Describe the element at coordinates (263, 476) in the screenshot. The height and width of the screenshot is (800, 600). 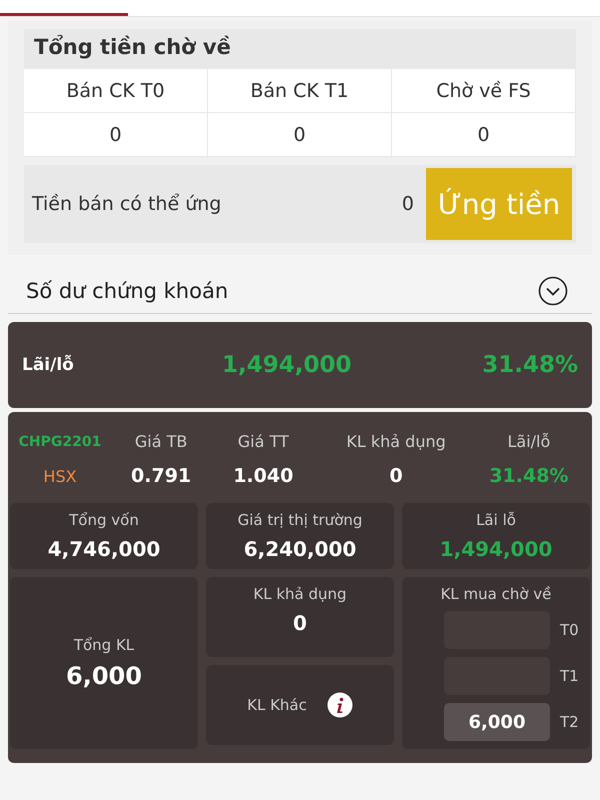
I see `column-value: 1.040` at that location.